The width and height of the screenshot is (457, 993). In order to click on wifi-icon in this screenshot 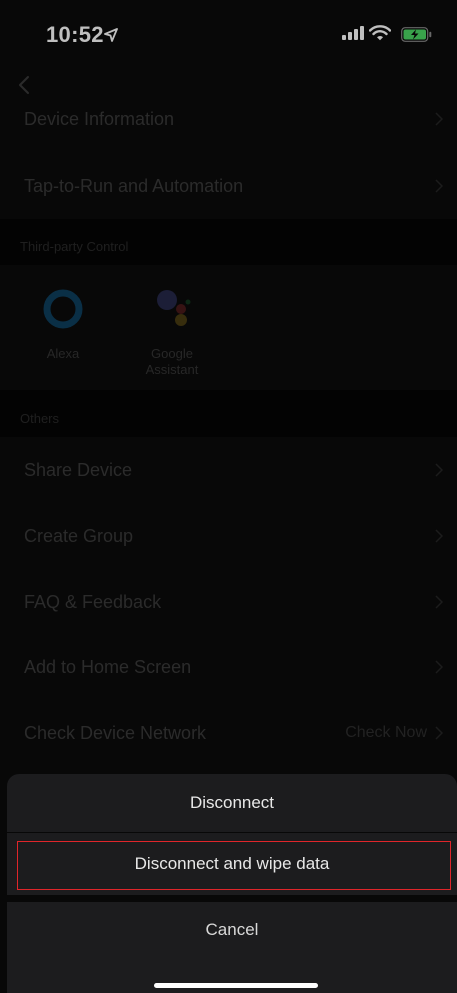, I will do `click(380, 33)`.